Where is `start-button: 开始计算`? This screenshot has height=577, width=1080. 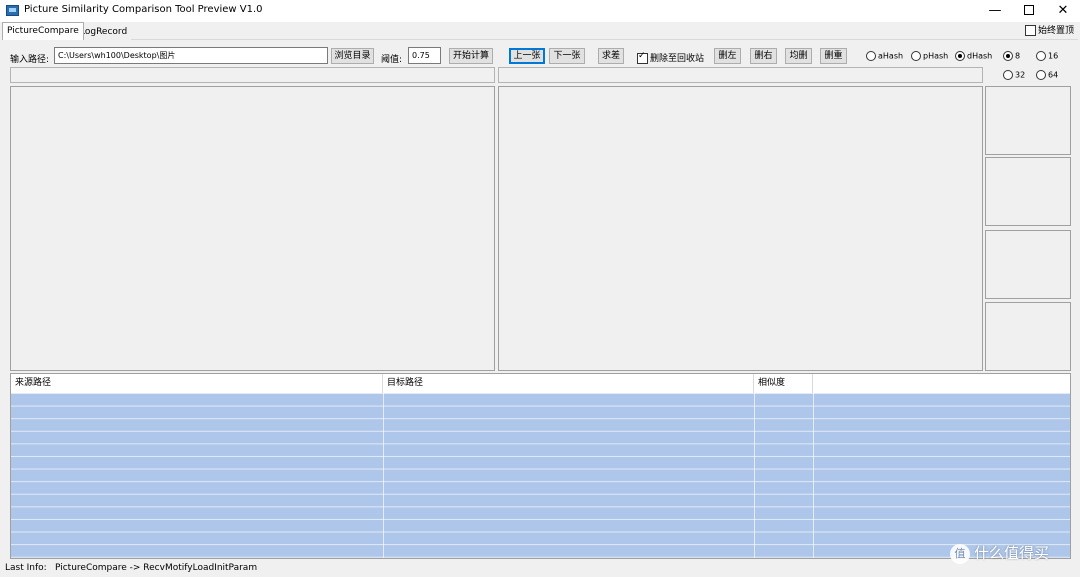
start-button: 开始计算 is located at coordinates (471, 56).